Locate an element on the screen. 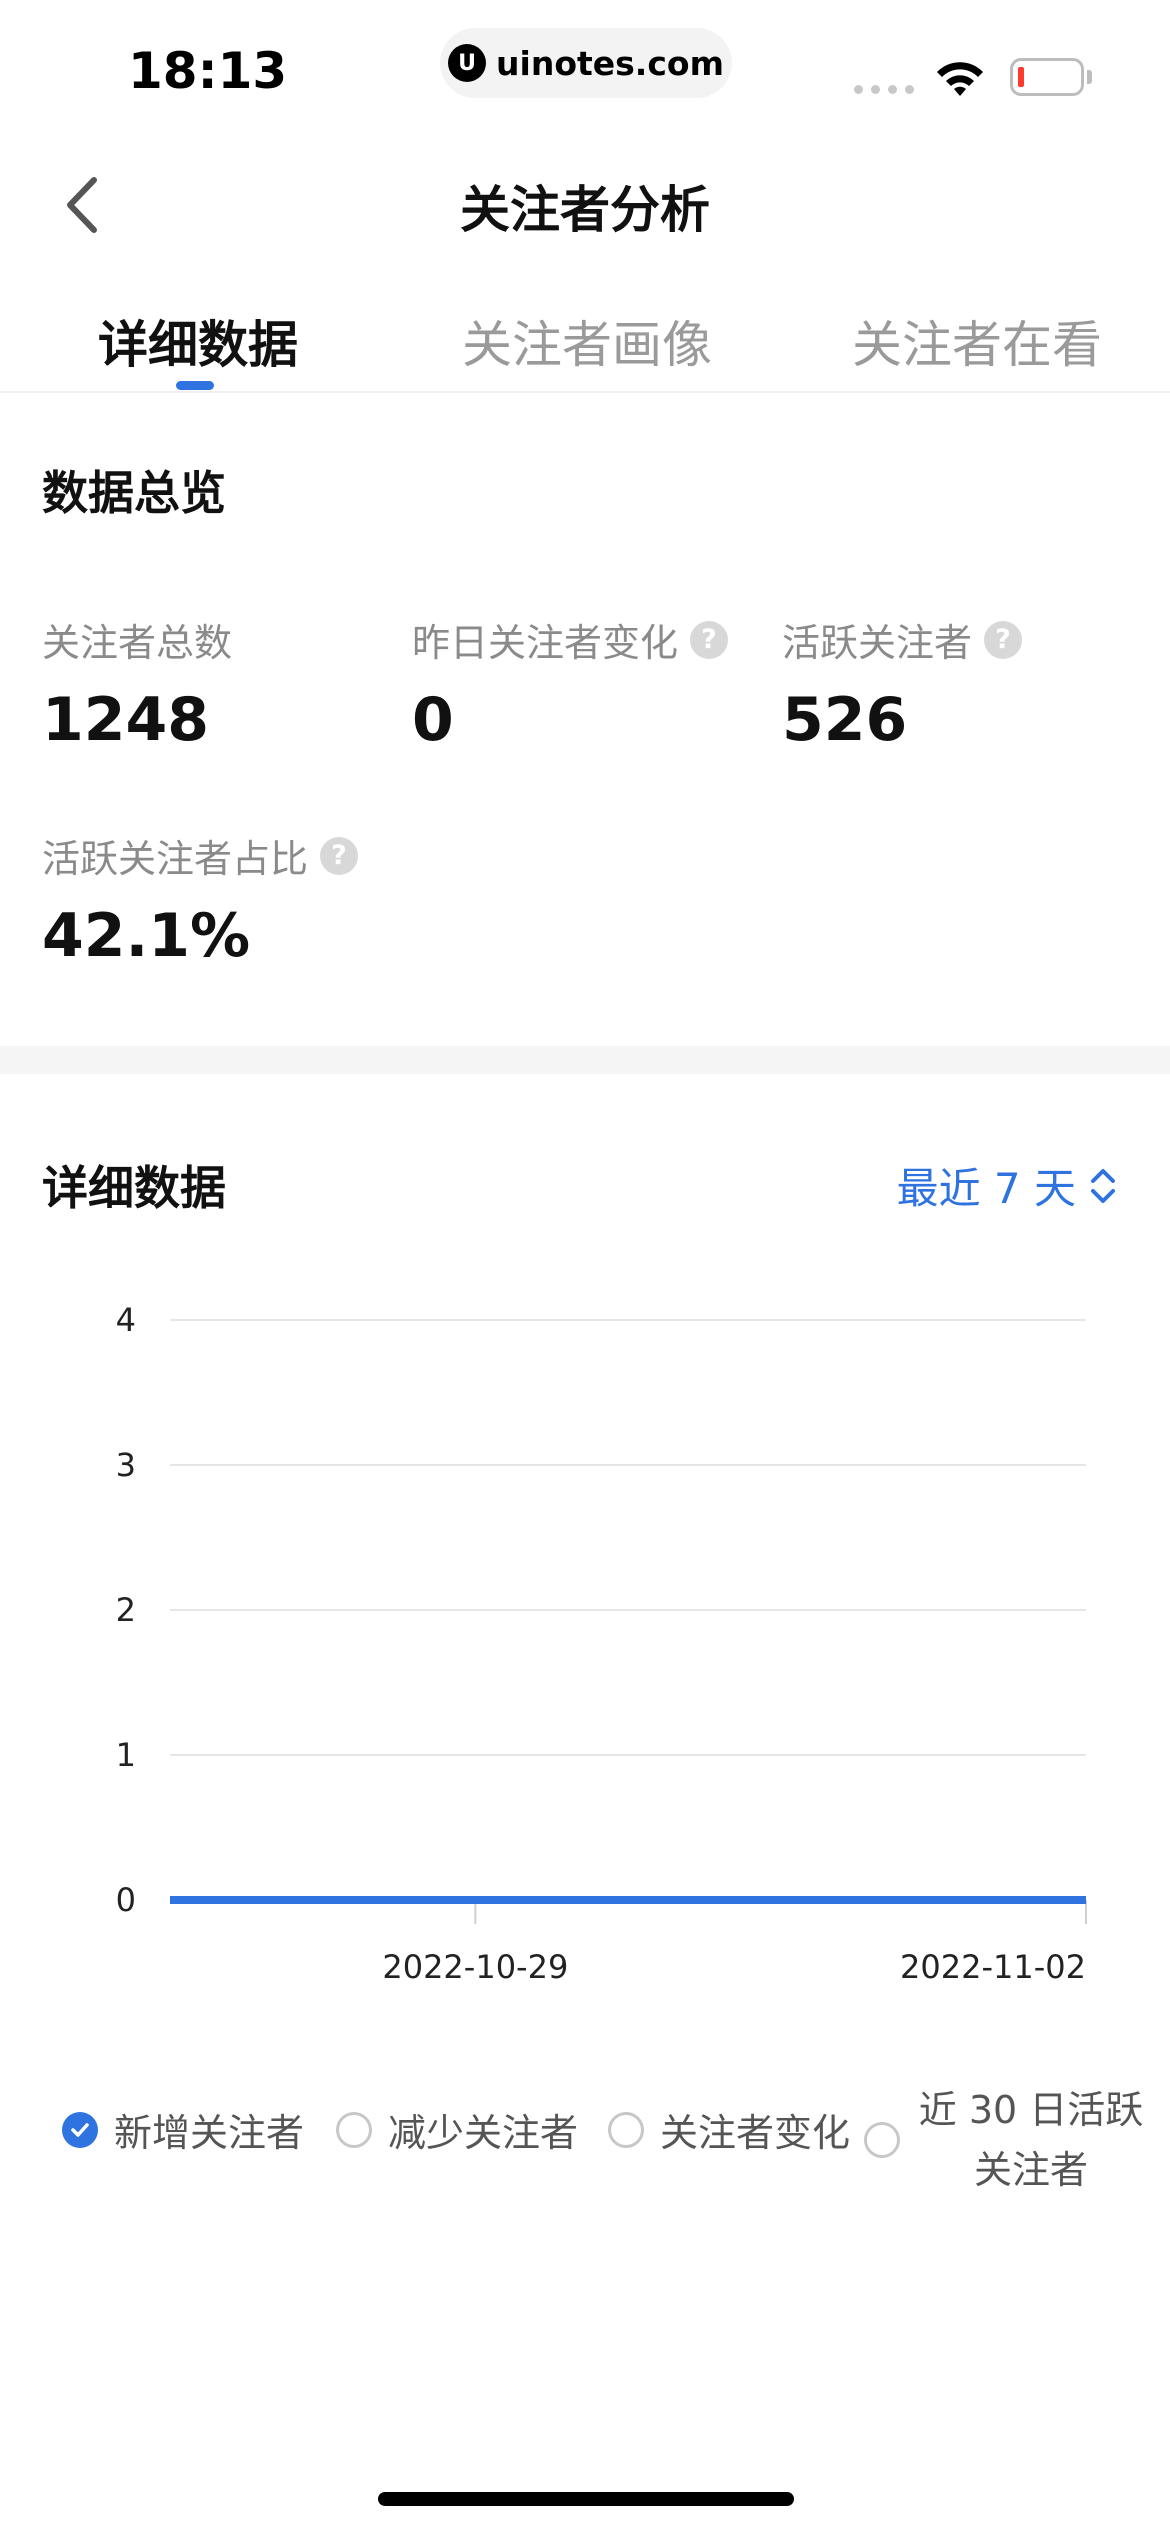  legend-item-lost-followers: 减少关注者 is located at coordinates (457, 2129).